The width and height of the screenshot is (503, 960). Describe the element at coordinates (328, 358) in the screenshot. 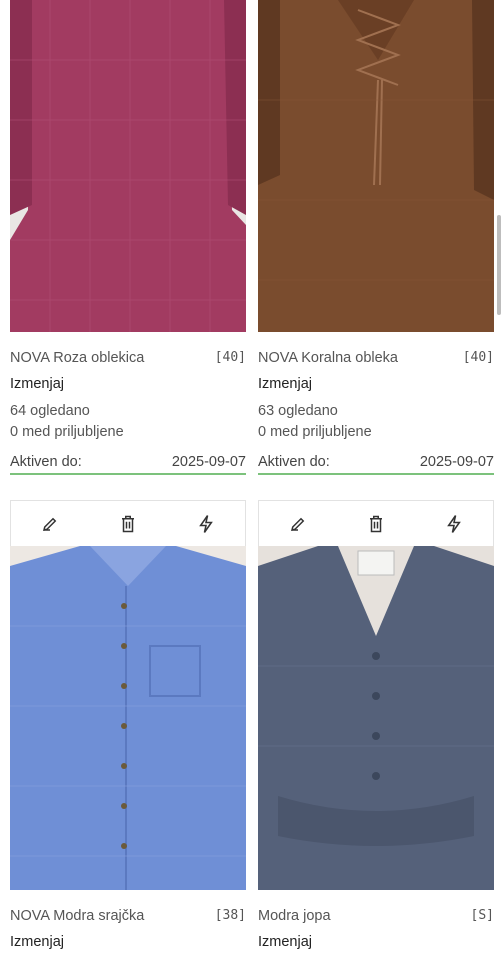

I see `product-title: NOVA Koralna obleka` at that location.